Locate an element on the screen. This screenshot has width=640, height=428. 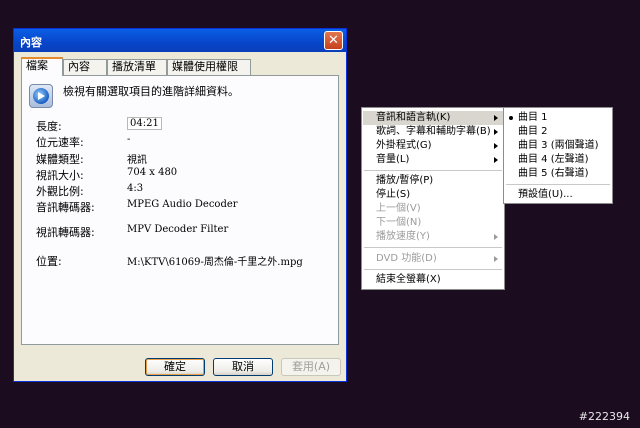
menu-item-label: 下一個(N) is located at coordinates (399, 222).